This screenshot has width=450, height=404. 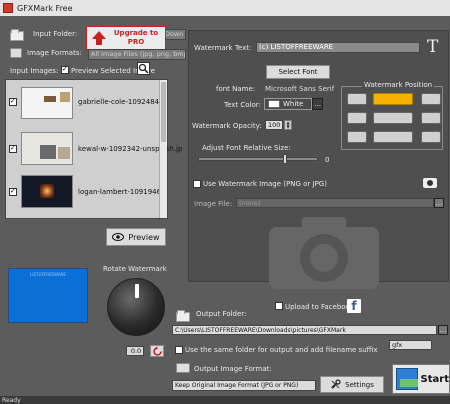 What do you see at coordinates (398, 85) in the screenshot?
I see `watermark-position-label: Watermark Position` at bounding box center [398, 85].